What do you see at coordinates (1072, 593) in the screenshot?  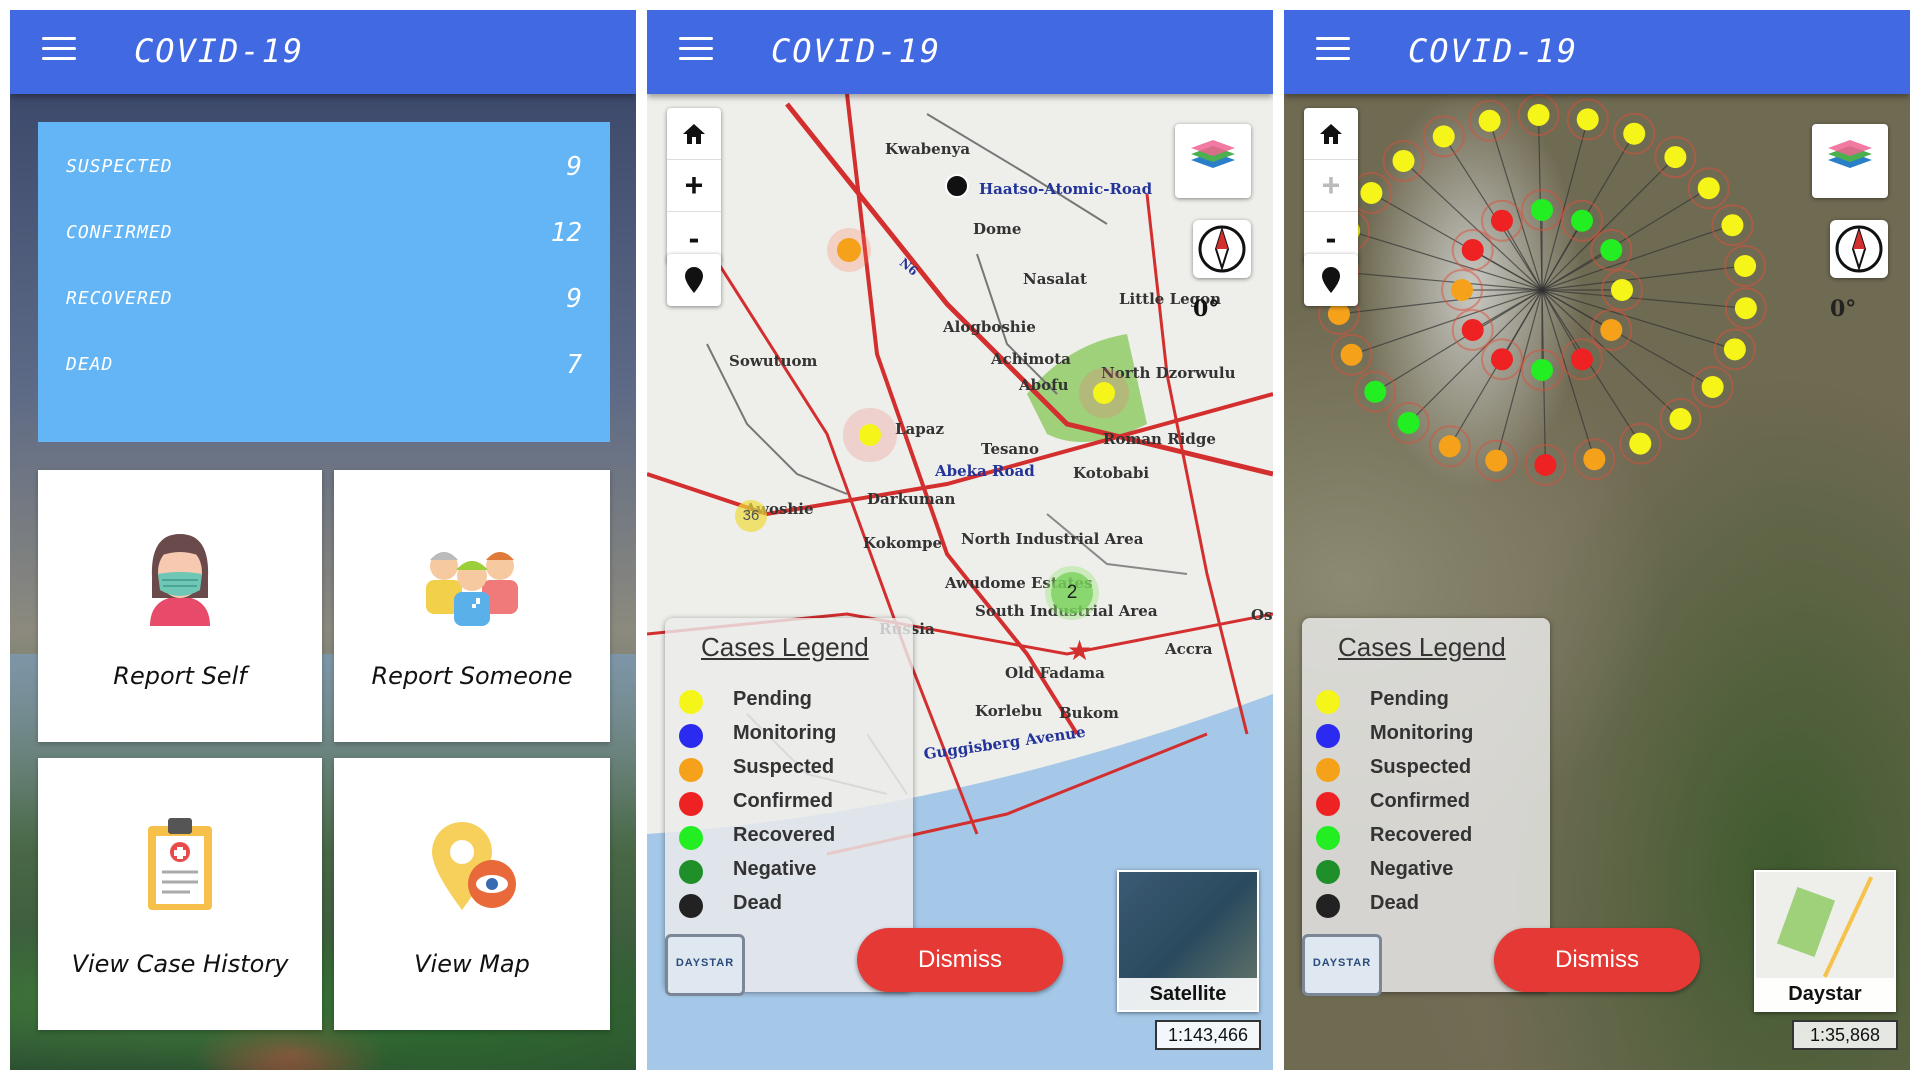 I see `case-cluster: 2` at bounding box center [1072, 593].